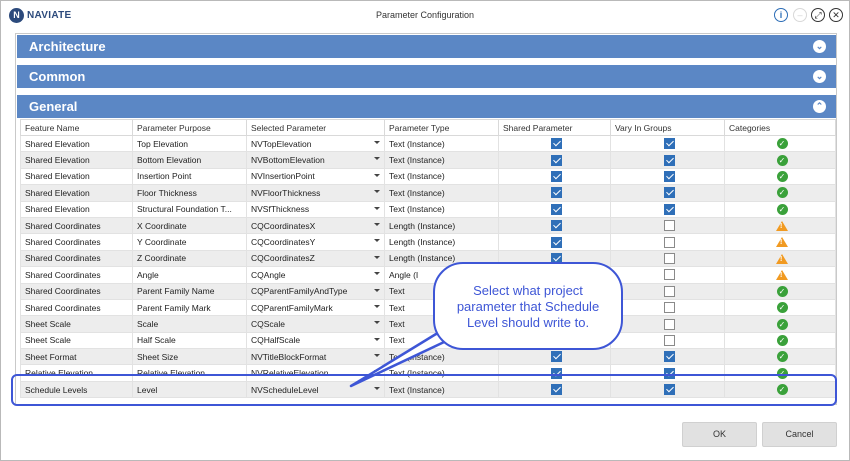 The image size is (850, 461). I want to click on cell-feature-name: Sheet Scale, so click(76, 324).